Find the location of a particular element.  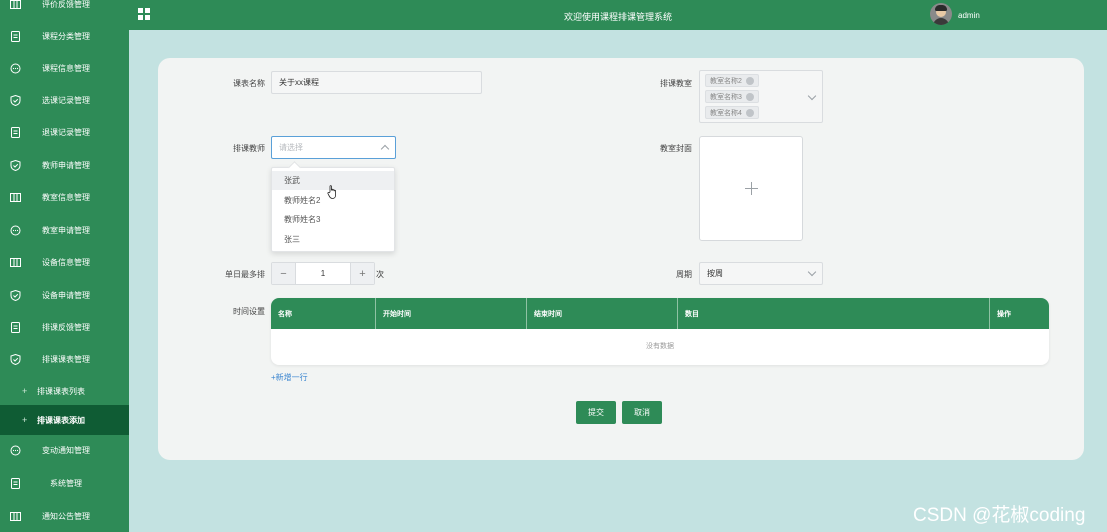

sidebar-item-label: 教室申请管理 is located at coordinates (66, 230).